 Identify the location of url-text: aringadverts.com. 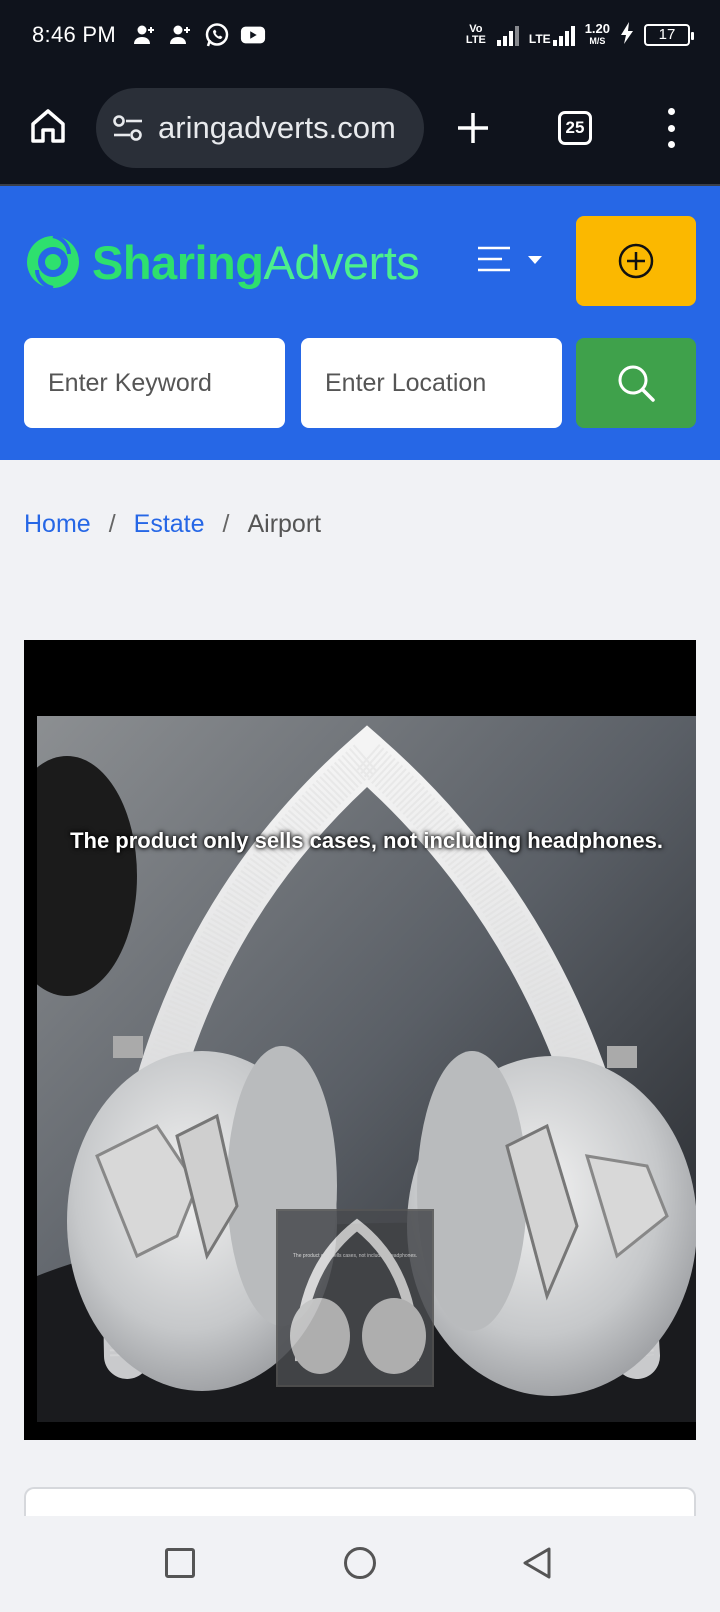
(285, 128).